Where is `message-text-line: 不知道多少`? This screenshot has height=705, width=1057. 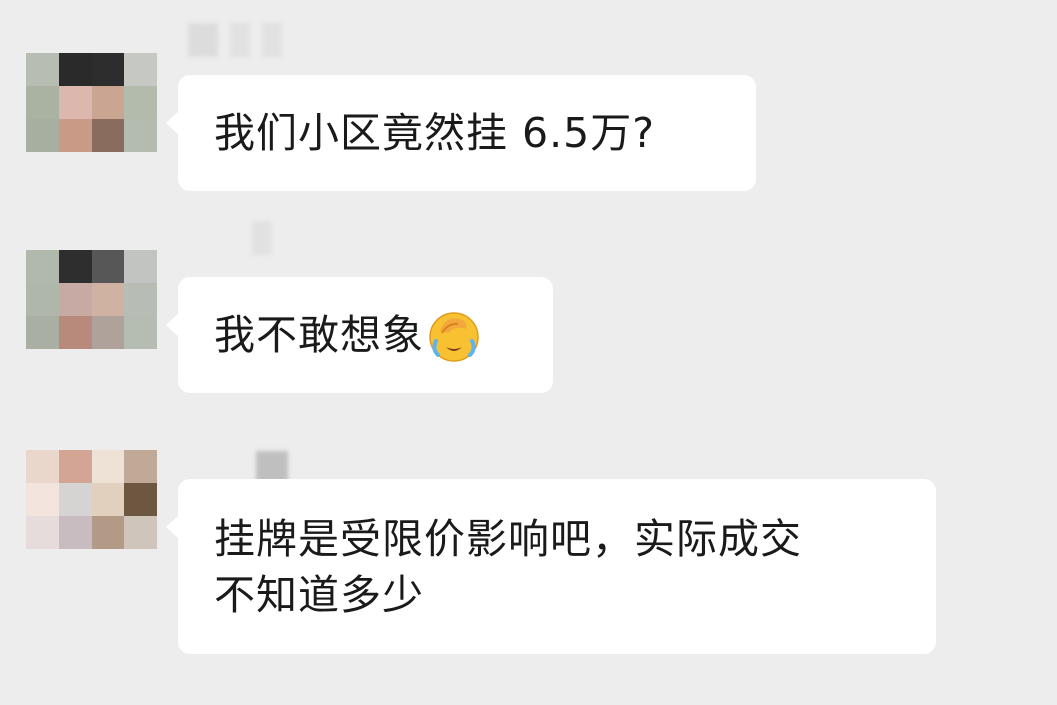 message-text-line: 不知道多少 is located at coordinates (319, 595).